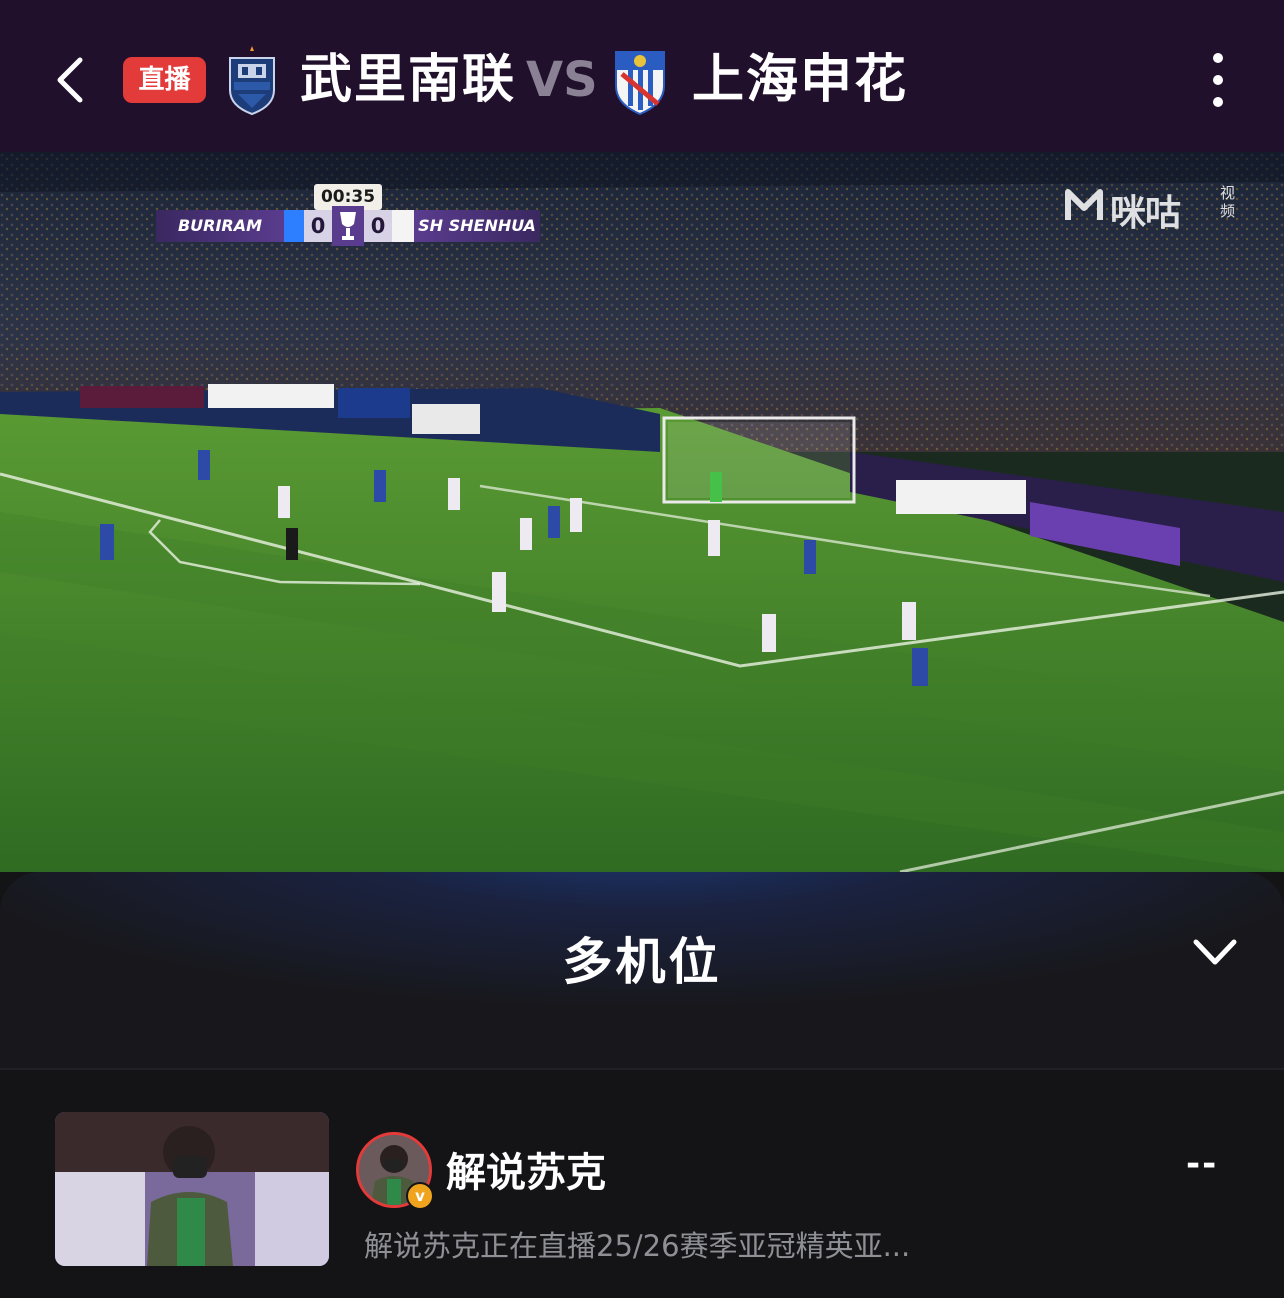  I want to click on commentator-thumbnail-image, so click(192, 1189).